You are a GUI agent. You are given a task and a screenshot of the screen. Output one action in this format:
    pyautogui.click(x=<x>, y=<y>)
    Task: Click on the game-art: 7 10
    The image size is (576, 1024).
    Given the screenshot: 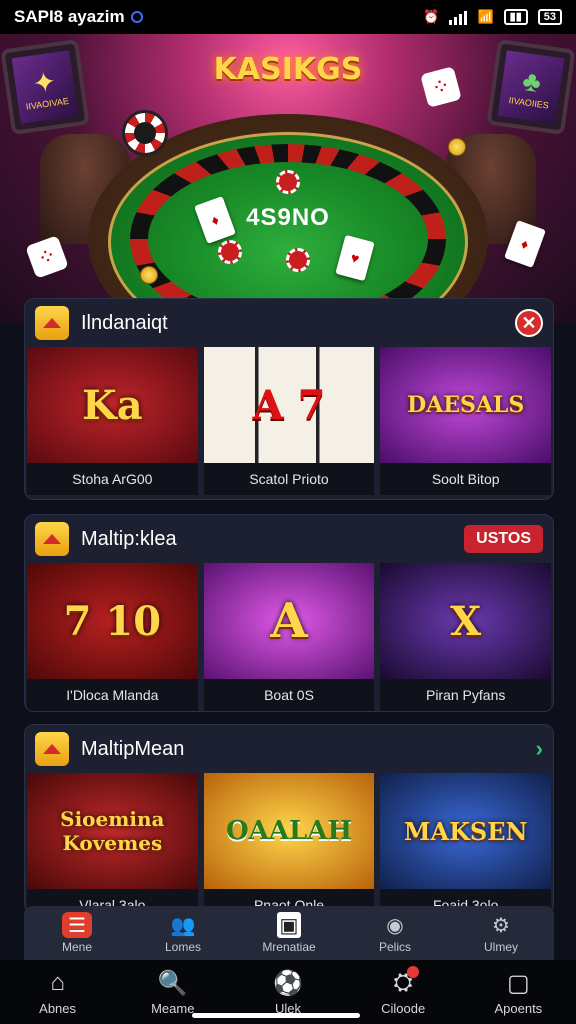 What is the action you would take?
    pyautogui.click(x=112, y=621)
    